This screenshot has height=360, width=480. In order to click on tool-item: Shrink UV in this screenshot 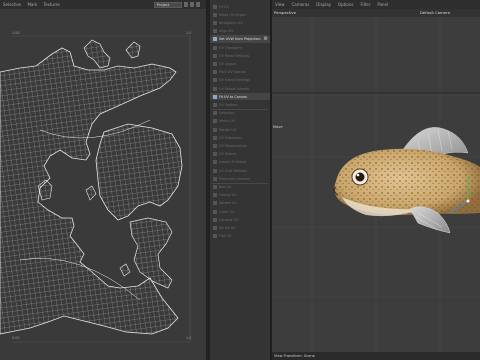, I will do `click(240, 227)`.